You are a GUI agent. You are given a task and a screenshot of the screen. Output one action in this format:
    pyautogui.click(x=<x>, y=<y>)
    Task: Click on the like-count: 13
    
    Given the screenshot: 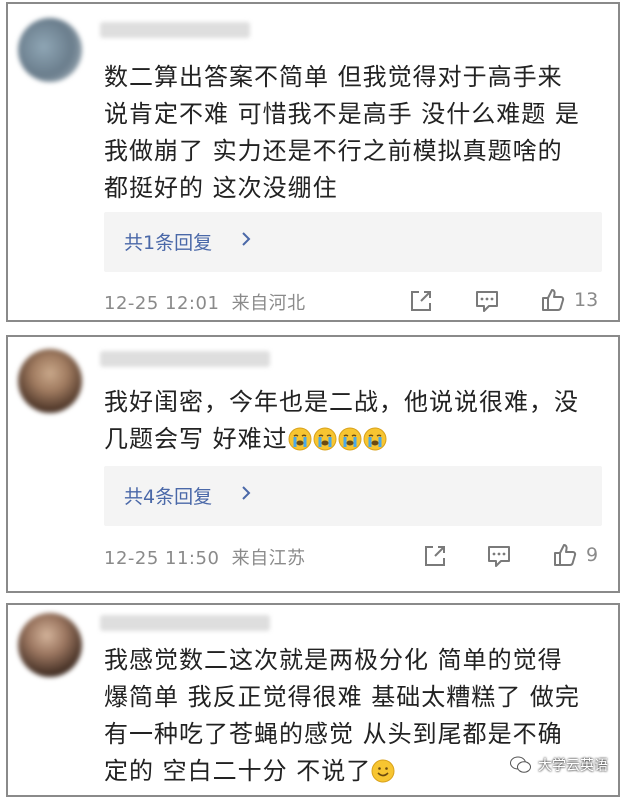 What is the action you would take?
    pyautogui.click(x=586, y=300)
    